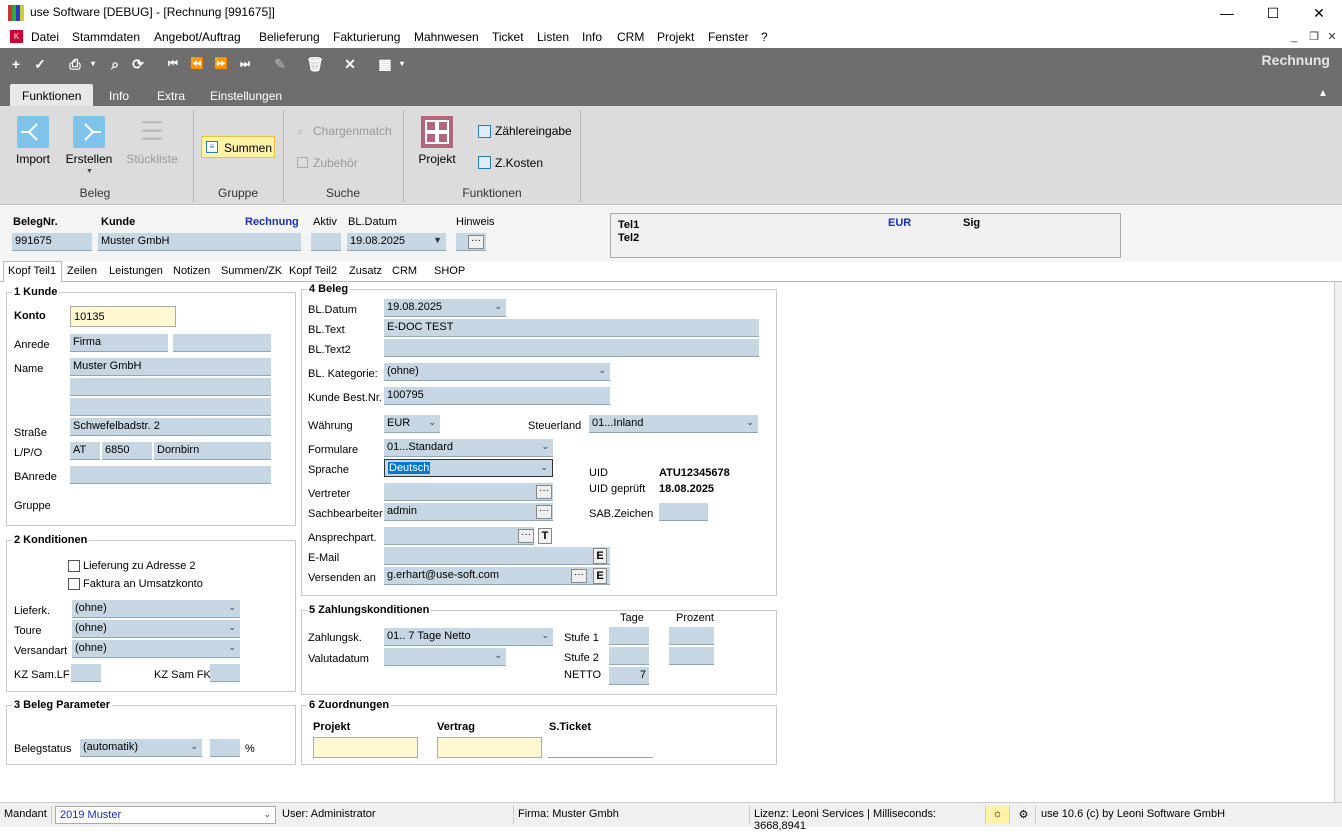  What do you see at coordinates (629, 656) in the screenshot?
I see `stufe2-tage-field` at bounding box center [629, 656].